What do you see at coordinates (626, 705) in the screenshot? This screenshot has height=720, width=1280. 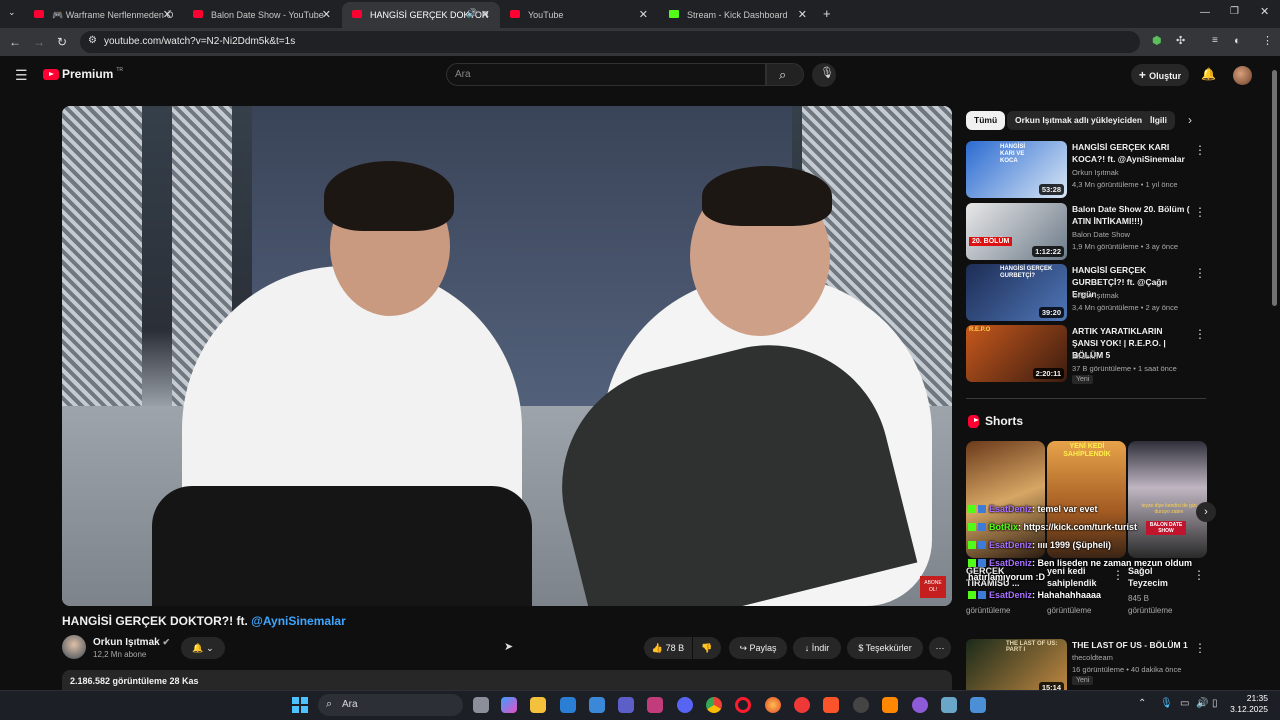 I see `teams-icon` at bounding box center [626, 705].